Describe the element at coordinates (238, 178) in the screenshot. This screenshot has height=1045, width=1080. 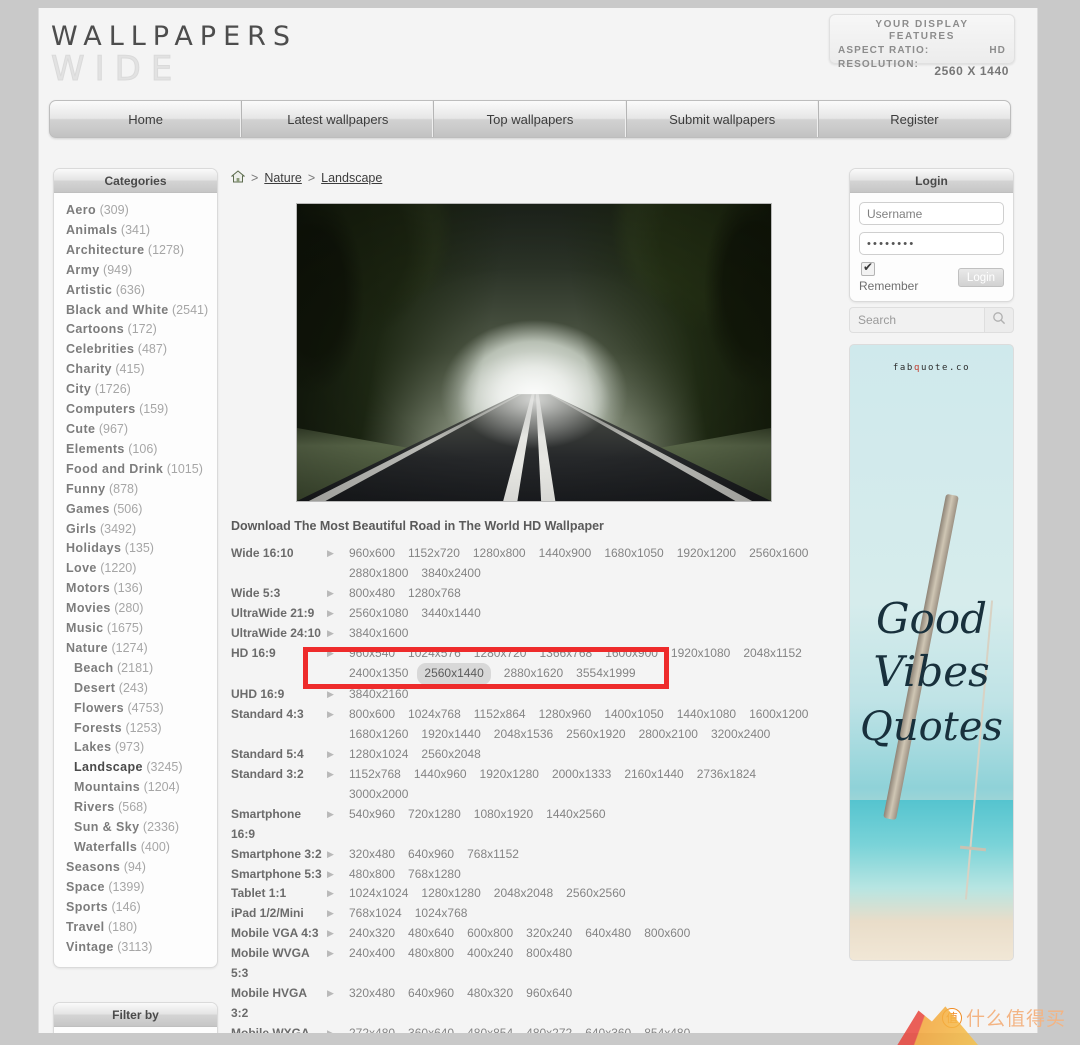
I see `home-icon` at that location.